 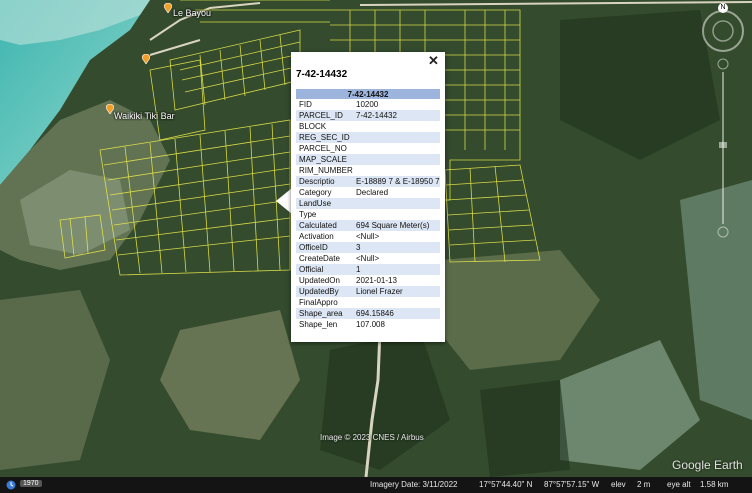 I want to click on attribute-key: Shape_len, so click(x=318, y=324).